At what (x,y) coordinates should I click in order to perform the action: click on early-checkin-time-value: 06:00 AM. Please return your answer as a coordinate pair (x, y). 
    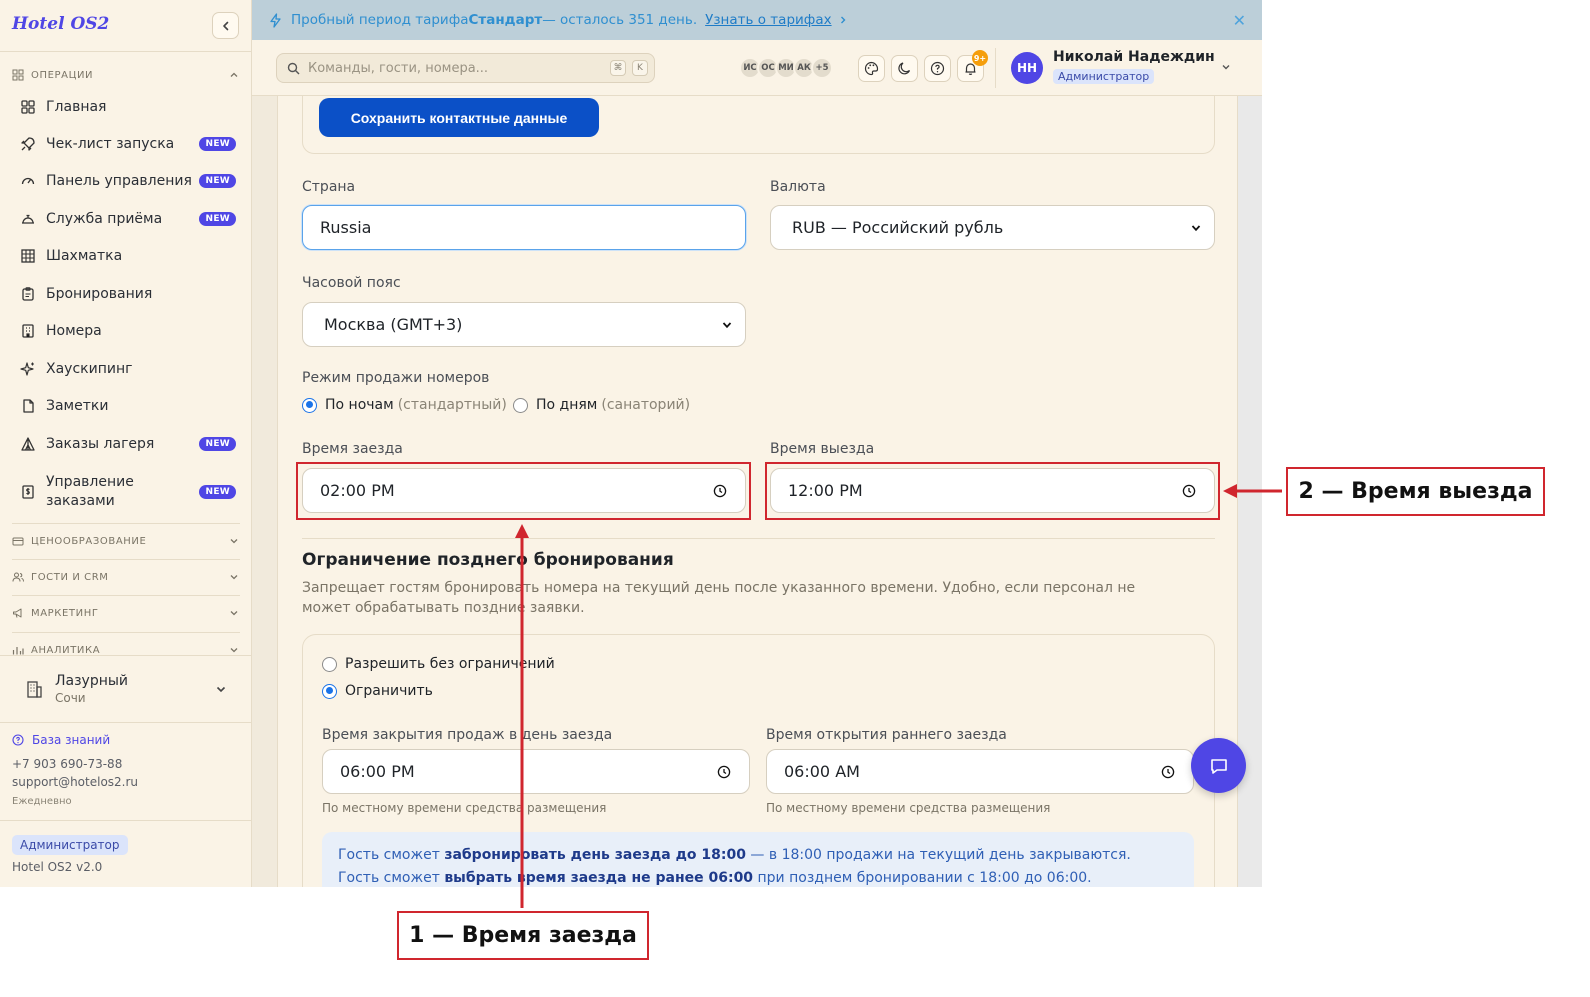
    Looking at the image, I should click on (822, 771).